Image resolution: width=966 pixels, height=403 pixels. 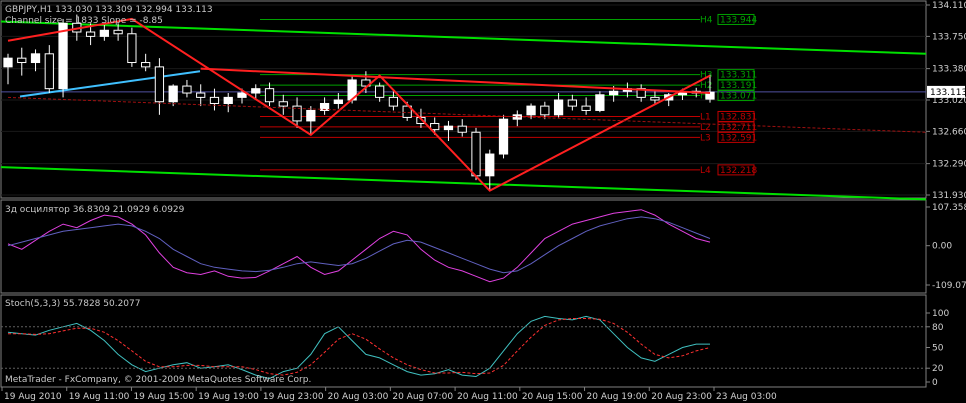 I want to click on osc-y-axis: 107.3589 0.00 -109.07, so click(x=946, y=247).